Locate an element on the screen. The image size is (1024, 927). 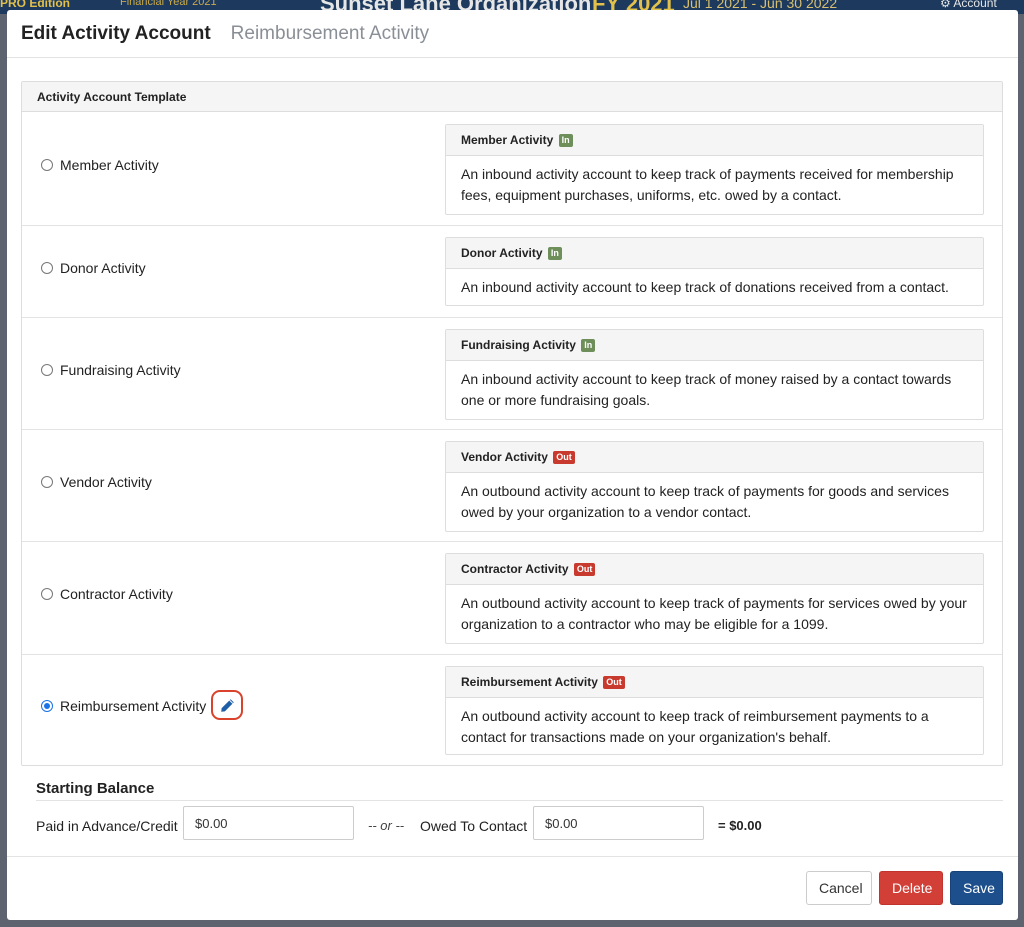
radio-member is located at coordinates (47, 165).